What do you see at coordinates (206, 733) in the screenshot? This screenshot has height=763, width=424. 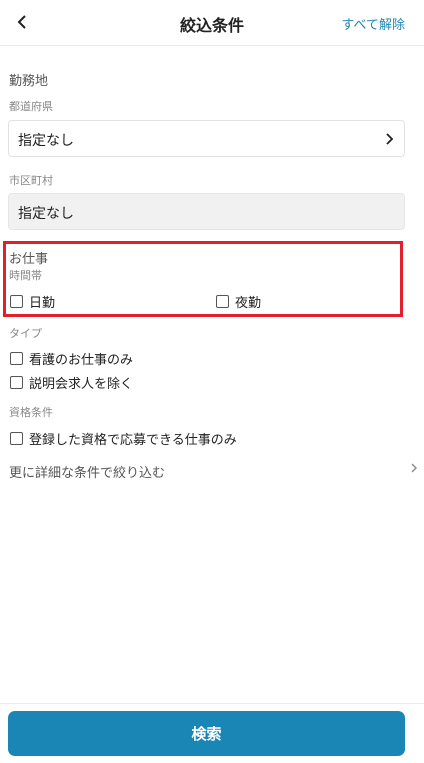 I see `search-button: 検索` at bounding box center [206, 733].